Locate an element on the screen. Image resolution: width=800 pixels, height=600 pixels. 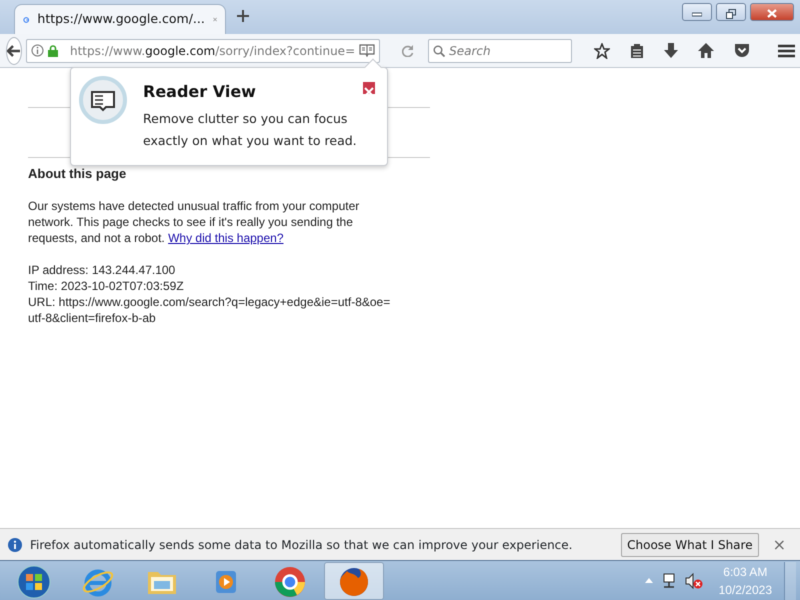
restore-icon is located at coordinates (731, 13).